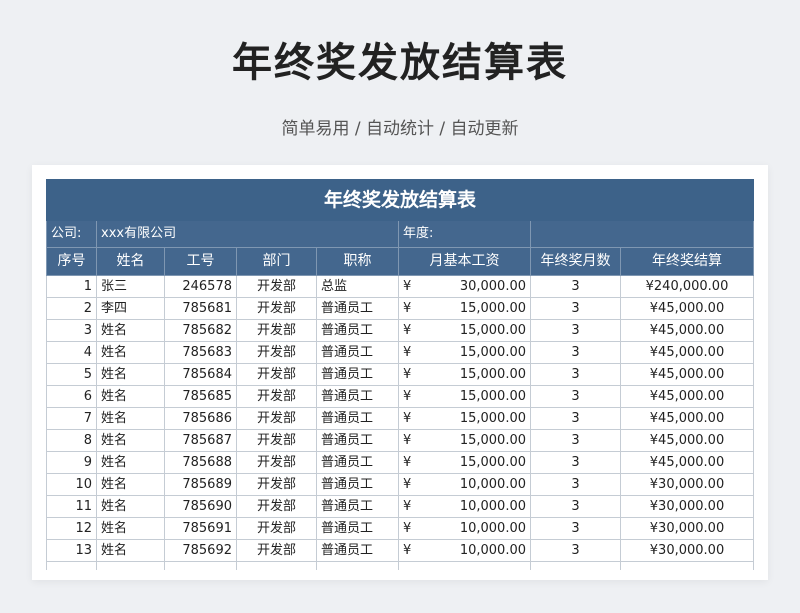 Image resolution: width=800 pixels, height=613 pixels. Describe the element at coordinates (464, 286) in the screenshot. I see `cell-salary: ¥30,000.00` at that location.